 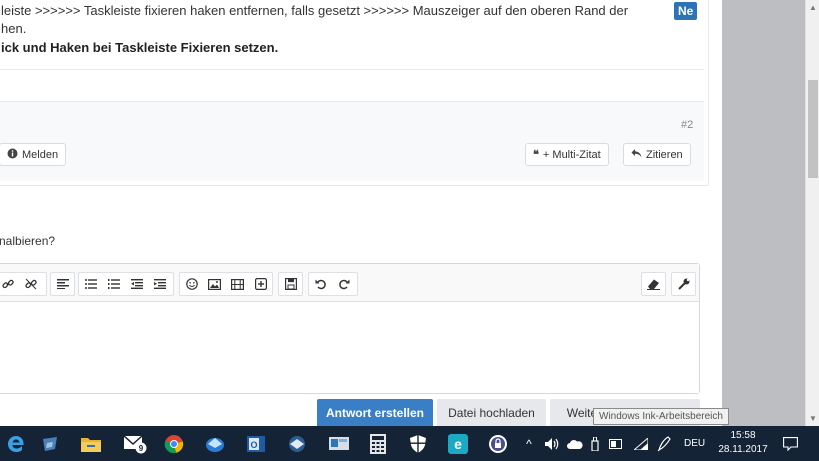 I want to click on file-explorer-icon, so click(x=91, y=443).